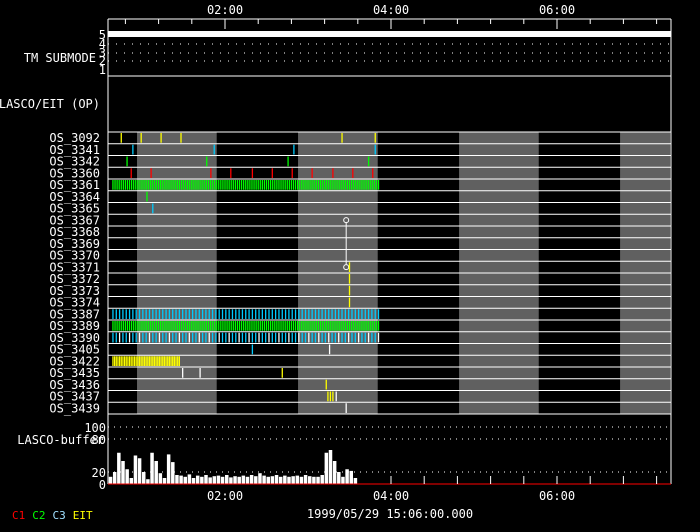 The height and width of the screenshot is (532, 700). Describe the element at coordinates (19, 515) in the screenshot. I see `legend-c1: C1` at that location.